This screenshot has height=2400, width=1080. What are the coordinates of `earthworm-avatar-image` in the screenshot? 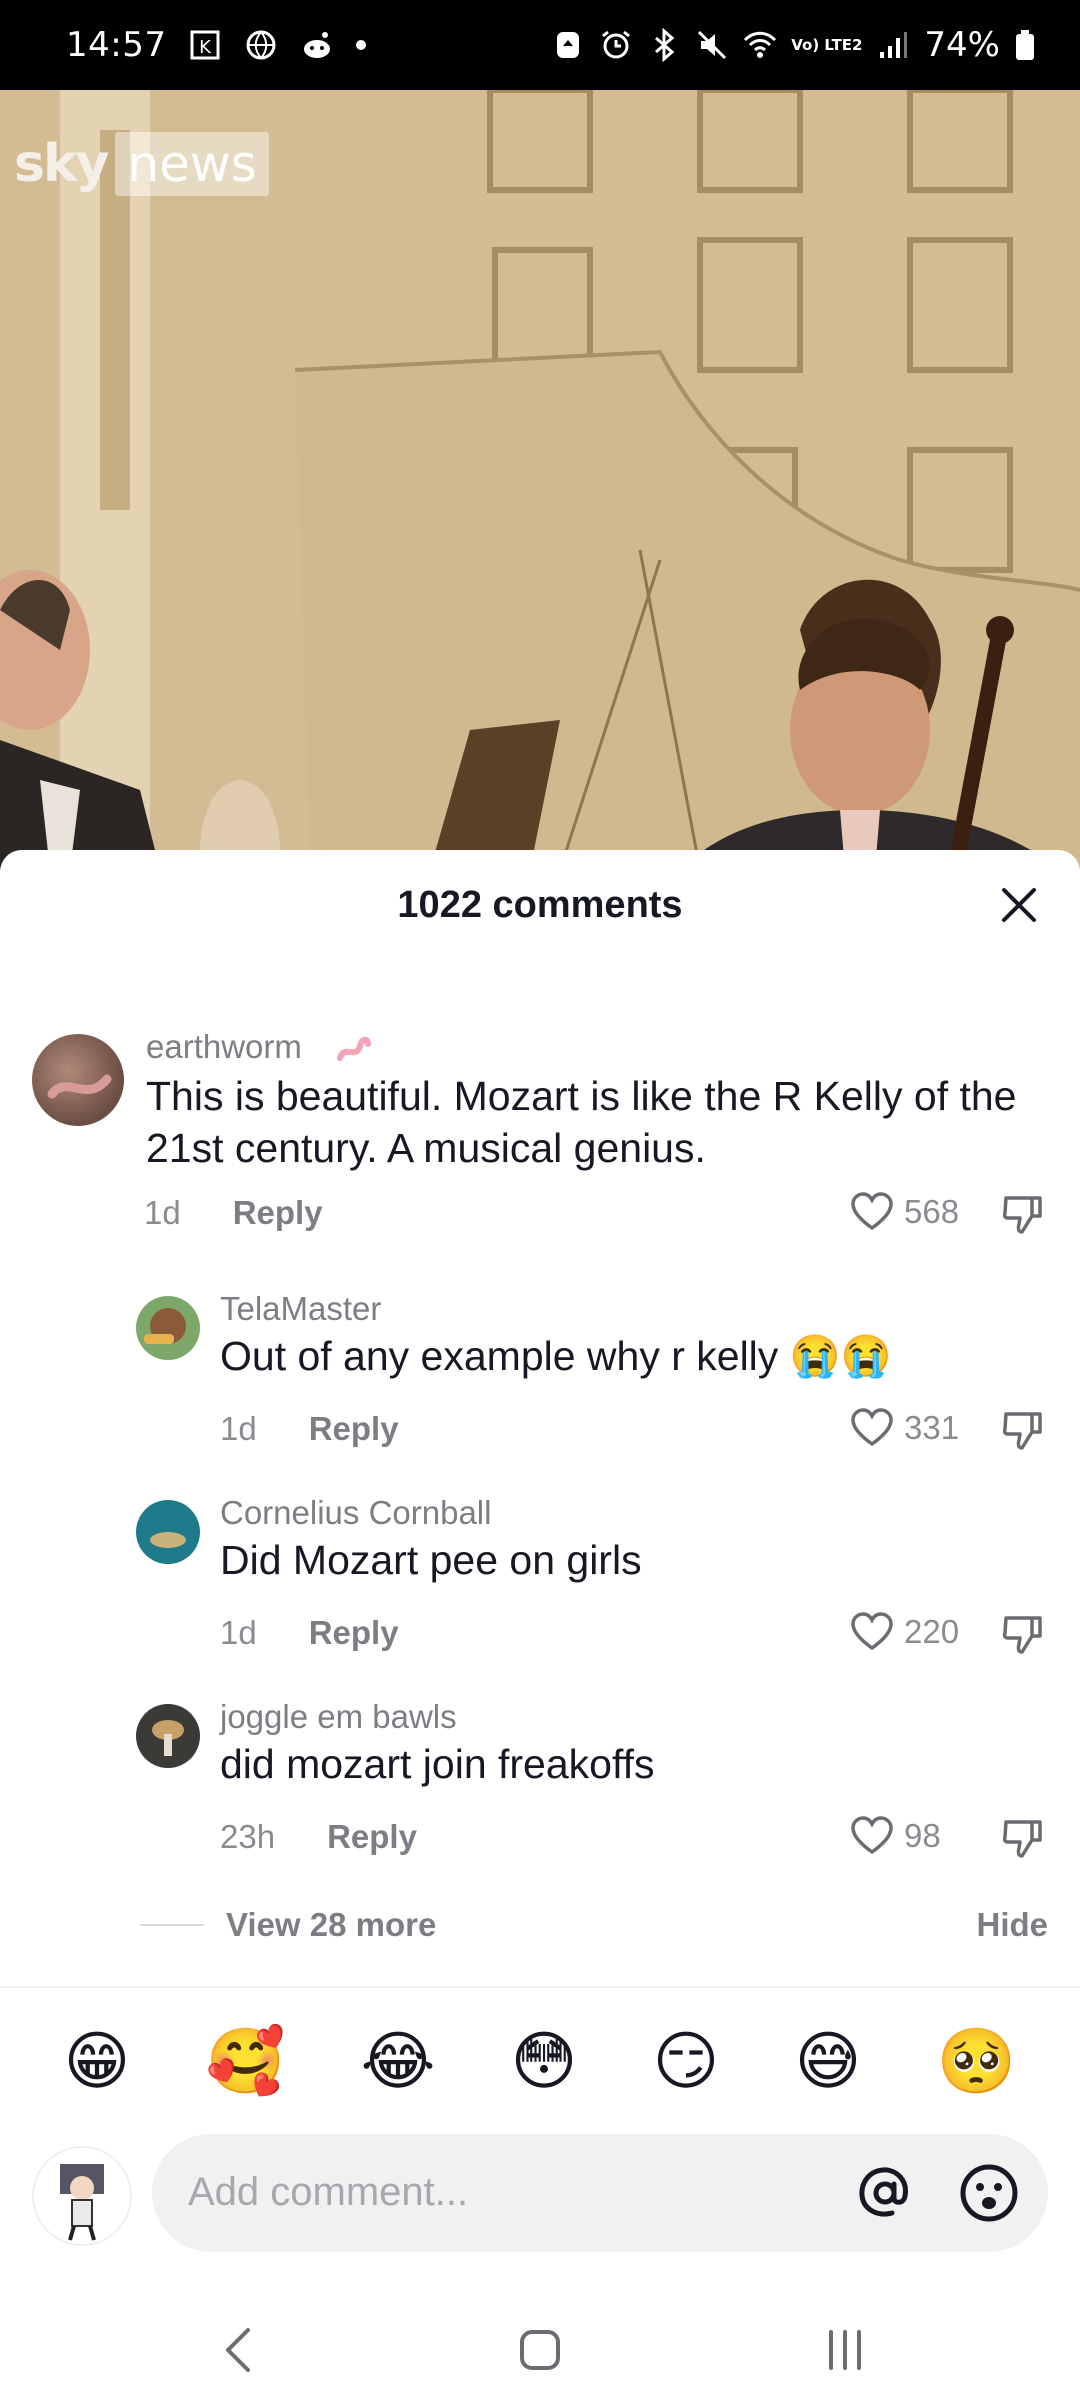 It's located at (79, 1086).